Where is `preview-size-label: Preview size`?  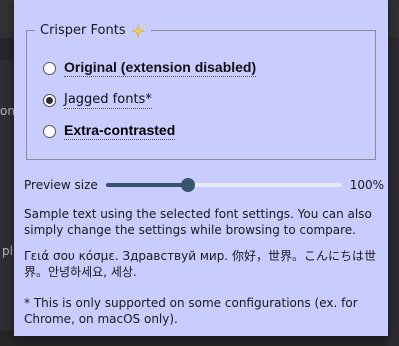
preview-size-label: Preview size is located at coordinates (61, 185).